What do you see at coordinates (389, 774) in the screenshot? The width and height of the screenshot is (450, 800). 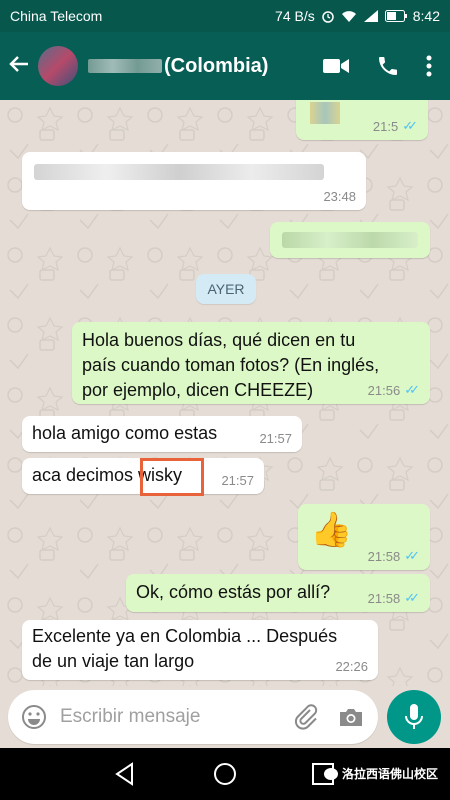 I see `watermark-text: 洛拉西语佛山校区` at bounding box center [389, 774].